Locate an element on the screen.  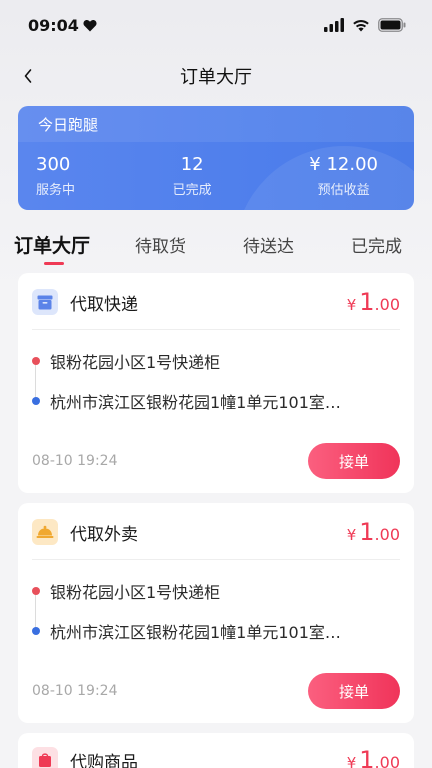
order-card: 代购商品 ¥ 1 .00 is located at coordinates (216, 750).